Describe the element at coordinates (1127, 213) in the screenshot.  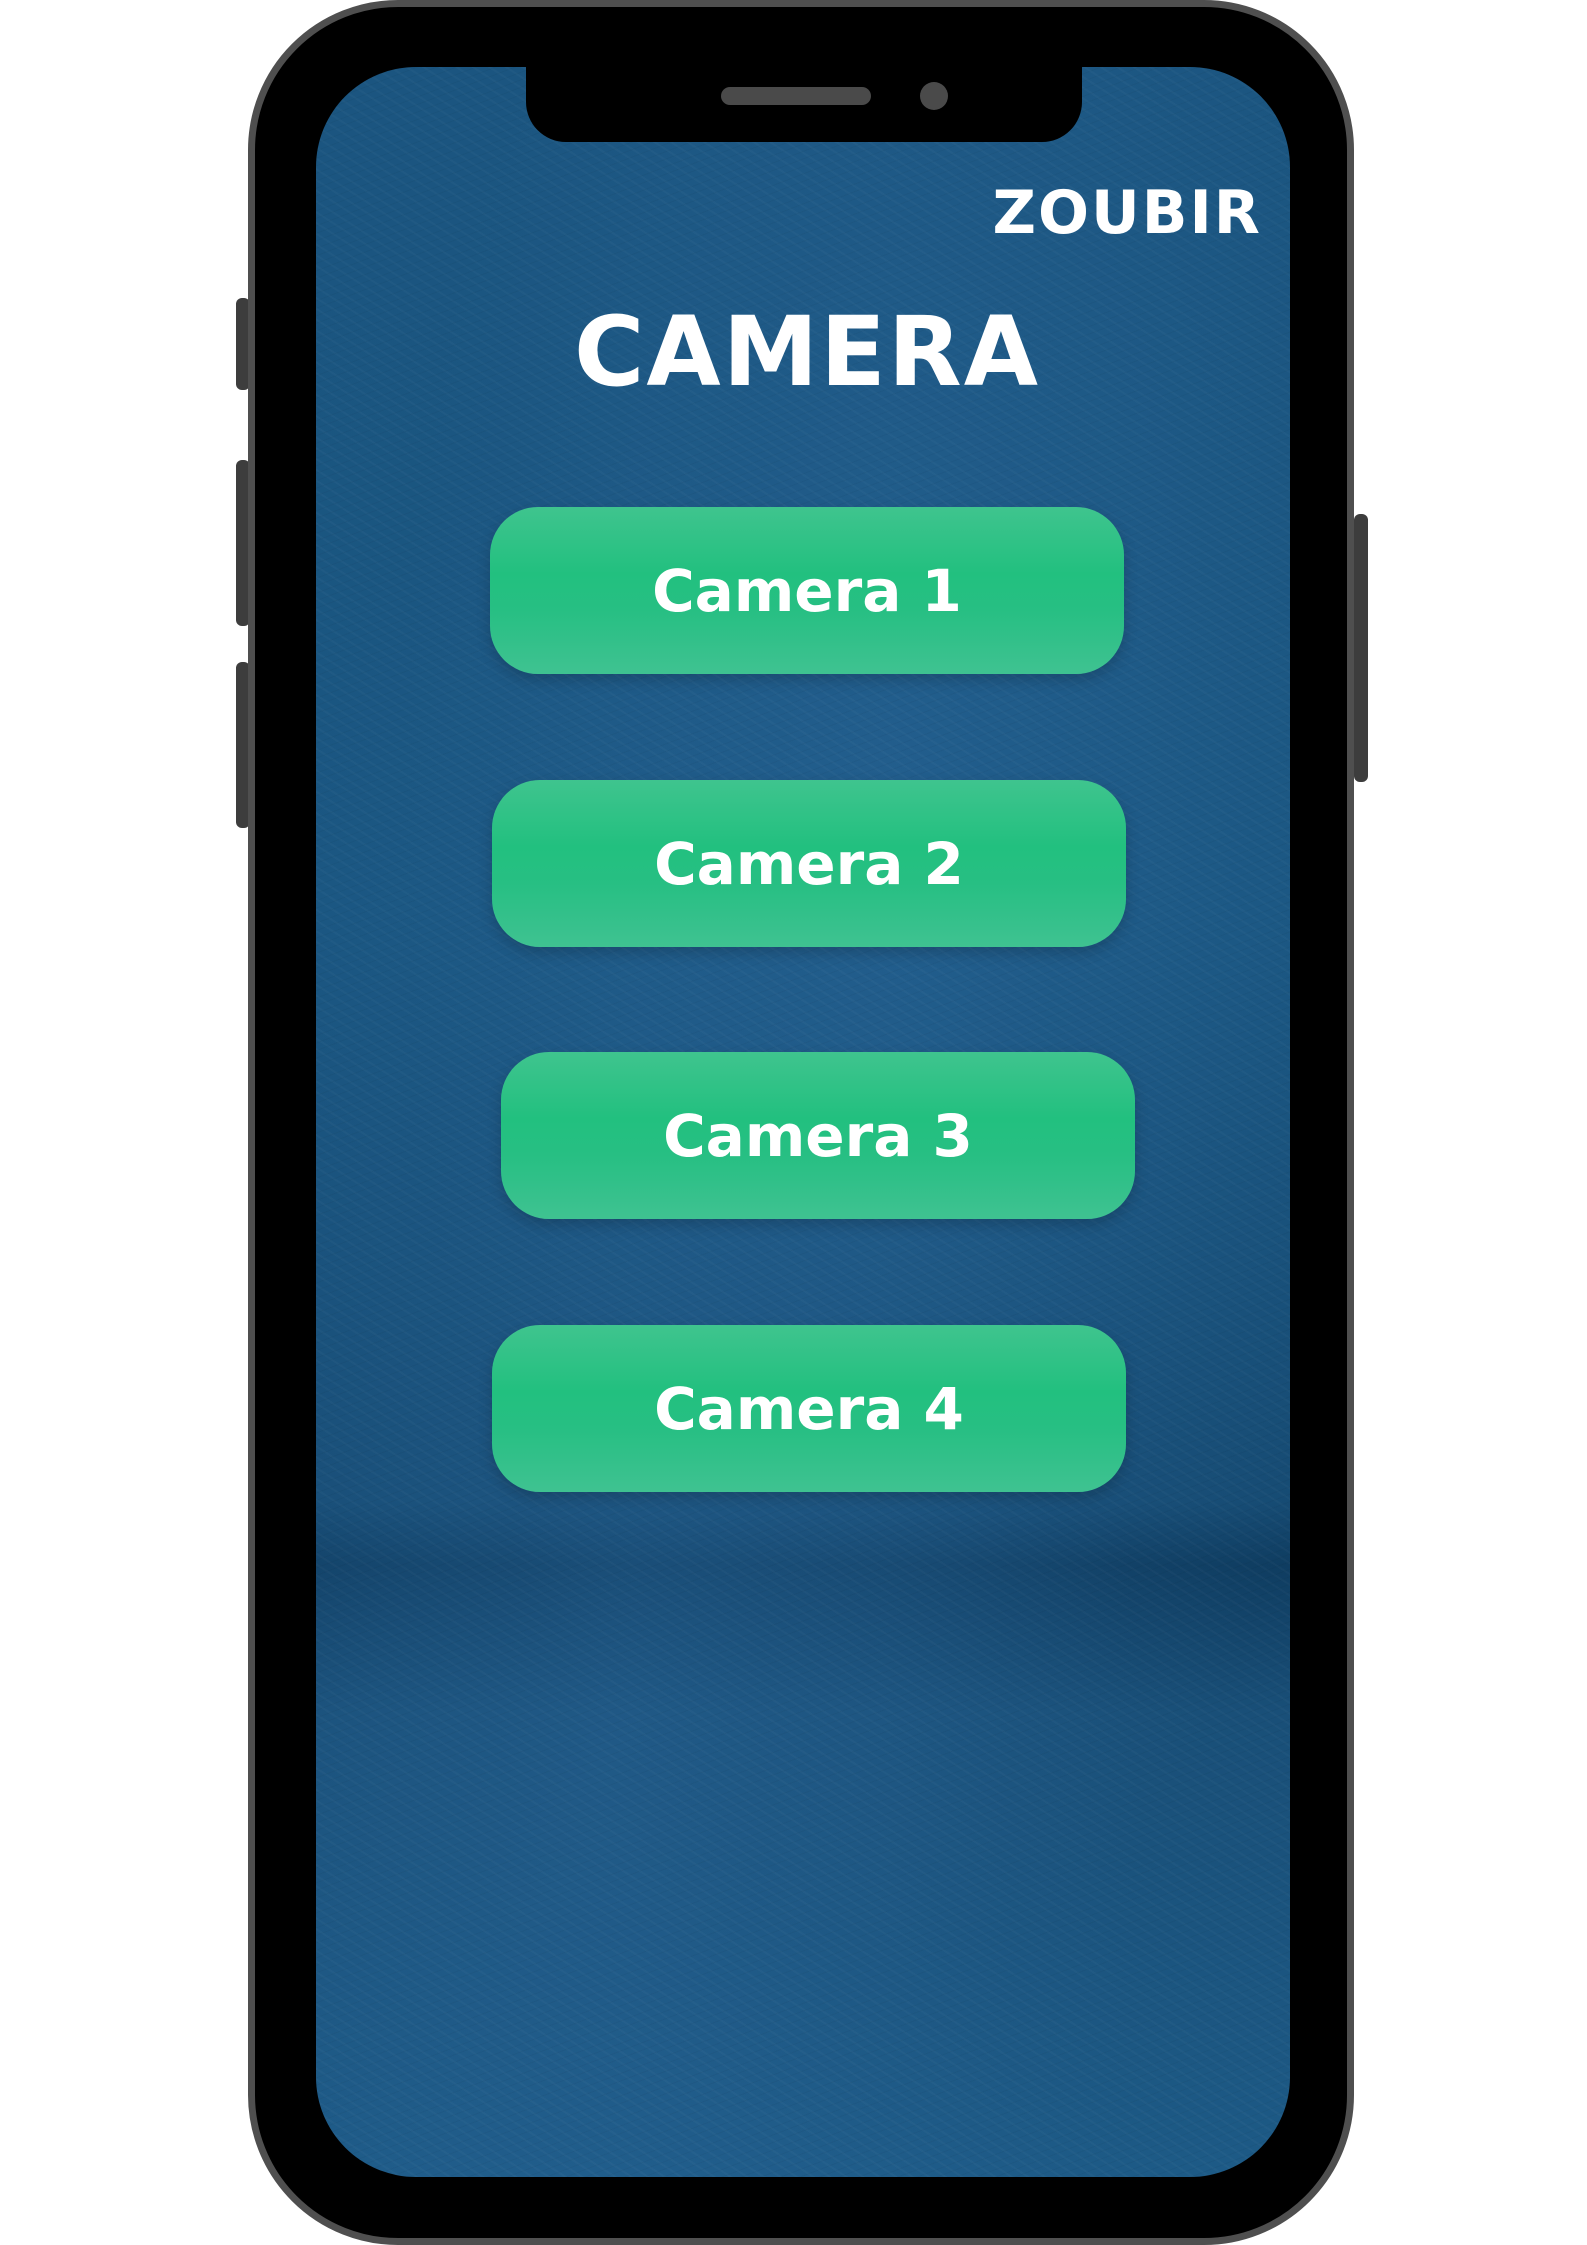
I see `brand-label: ZOUBIR` at that location.